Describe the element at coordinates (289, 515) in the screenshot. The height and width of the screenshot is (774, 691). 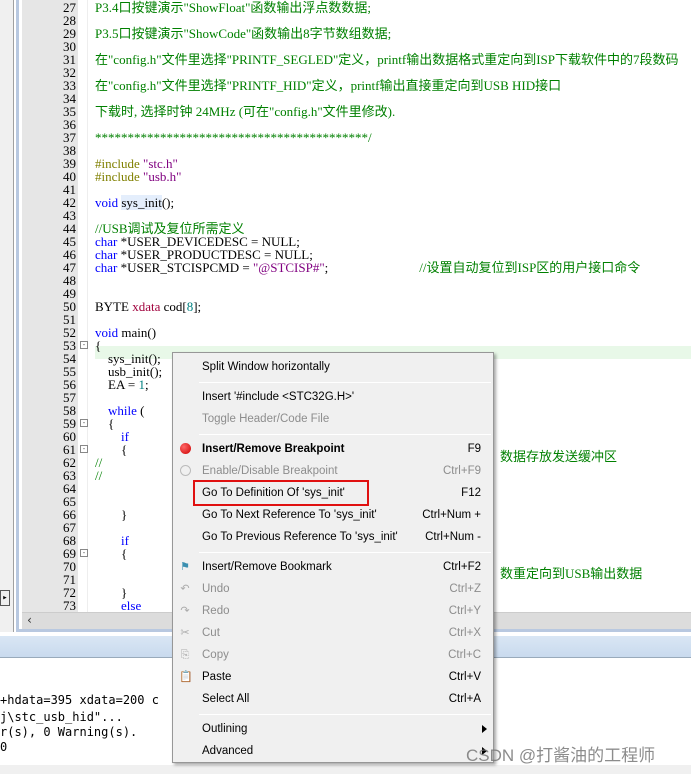
I see `menu-item-label: Go To Next Reference To 'sys_init'` at that location.